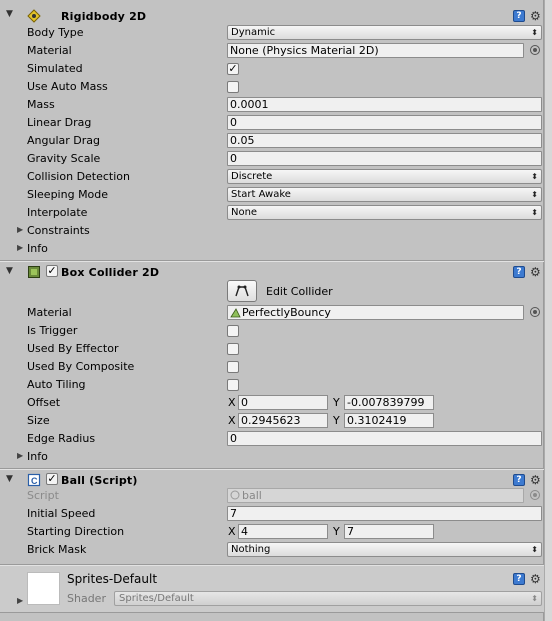 The width and height of the screenshot is (552, 621). Describe the element at coordinates (384, 513) in the screenshot. I see `initial-speed-field: 7` at that location.